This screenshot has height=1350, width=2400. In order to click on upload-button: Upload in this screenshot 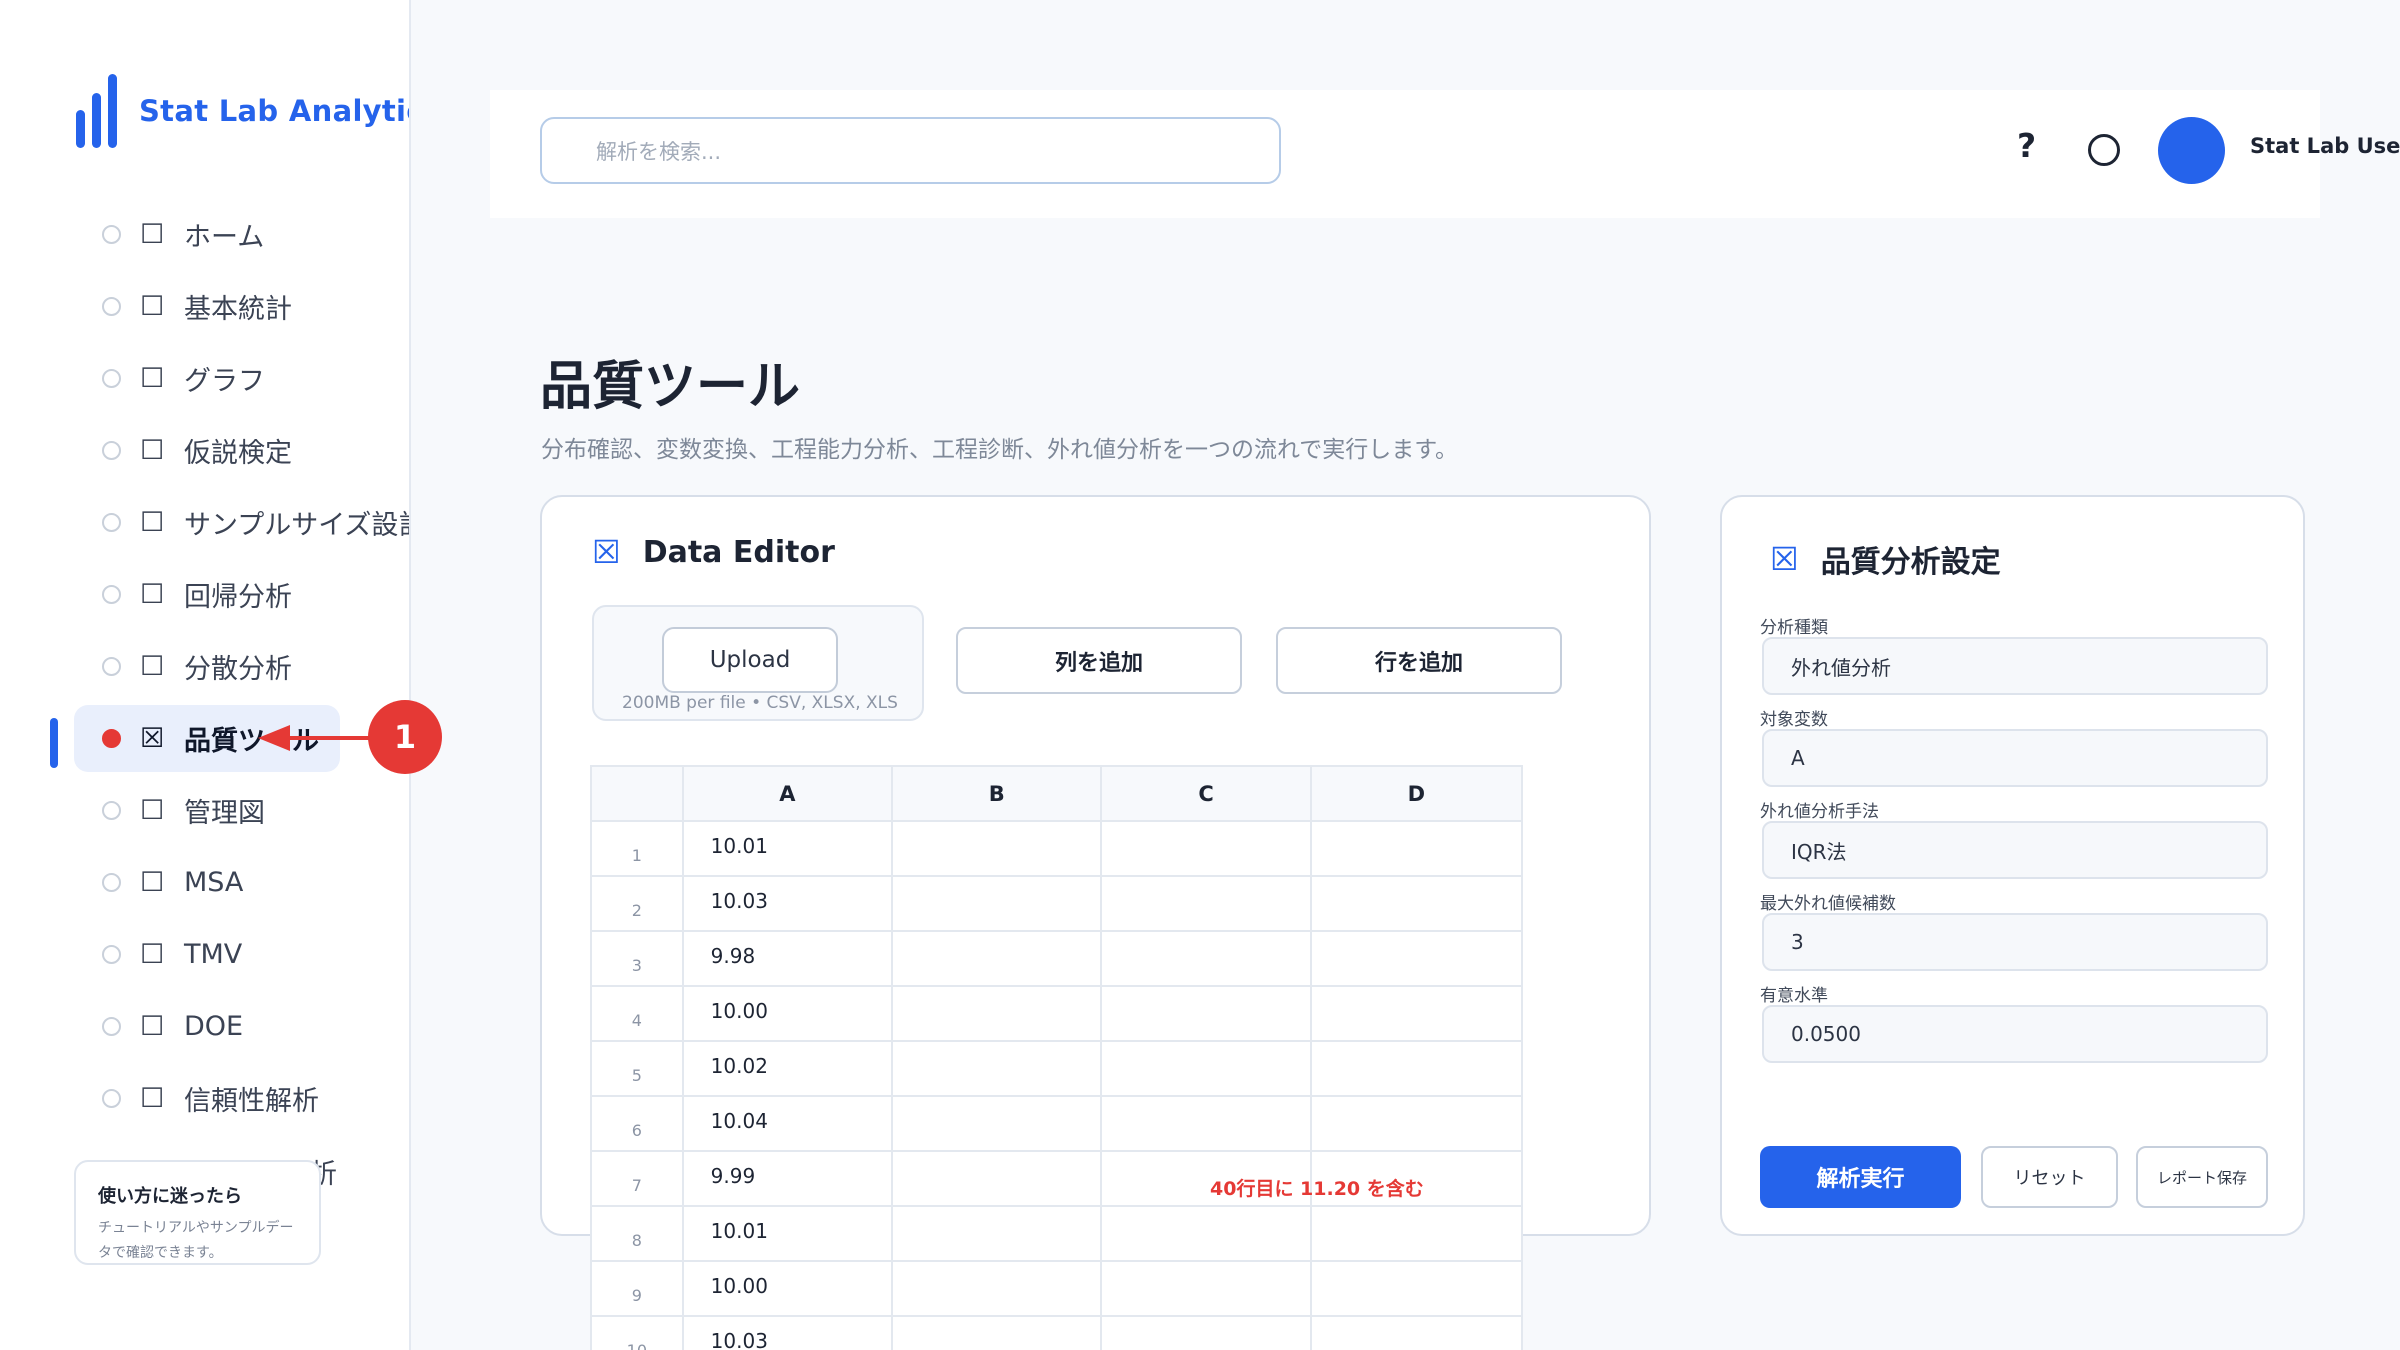, I will do `click(750, 660)`.